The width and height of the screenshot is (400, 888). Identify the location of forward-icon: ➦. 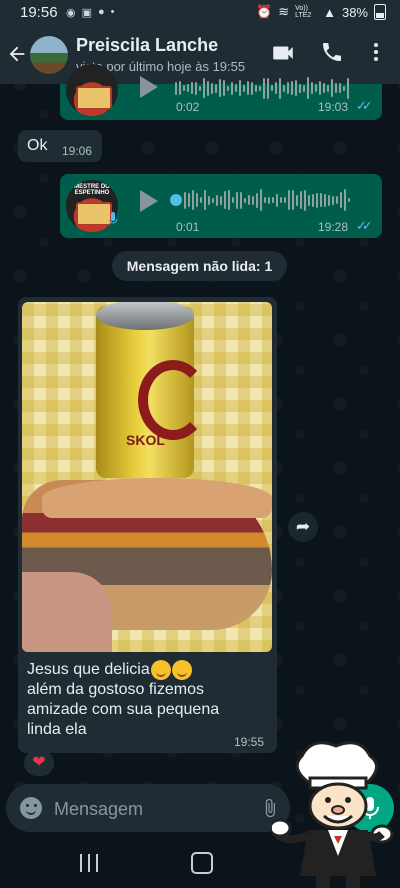
(303, 527).